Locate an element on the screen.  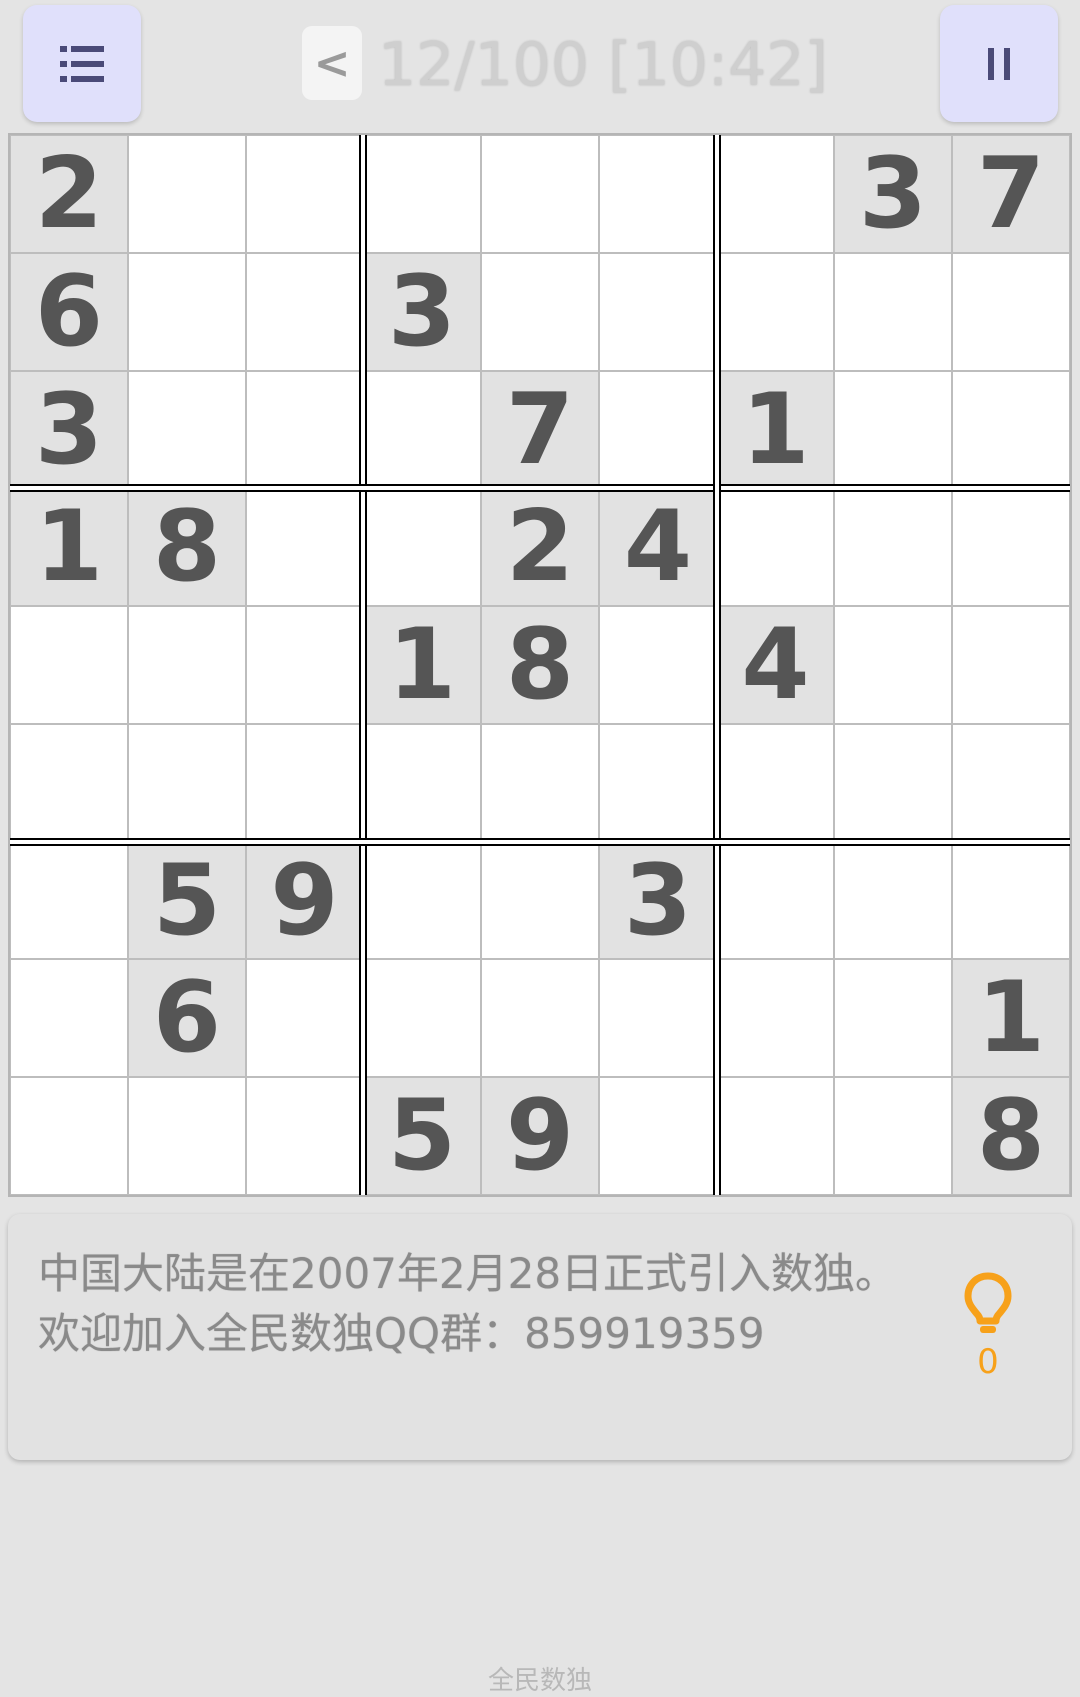
hint-button: 0 is located at coordinates (988, 1327).